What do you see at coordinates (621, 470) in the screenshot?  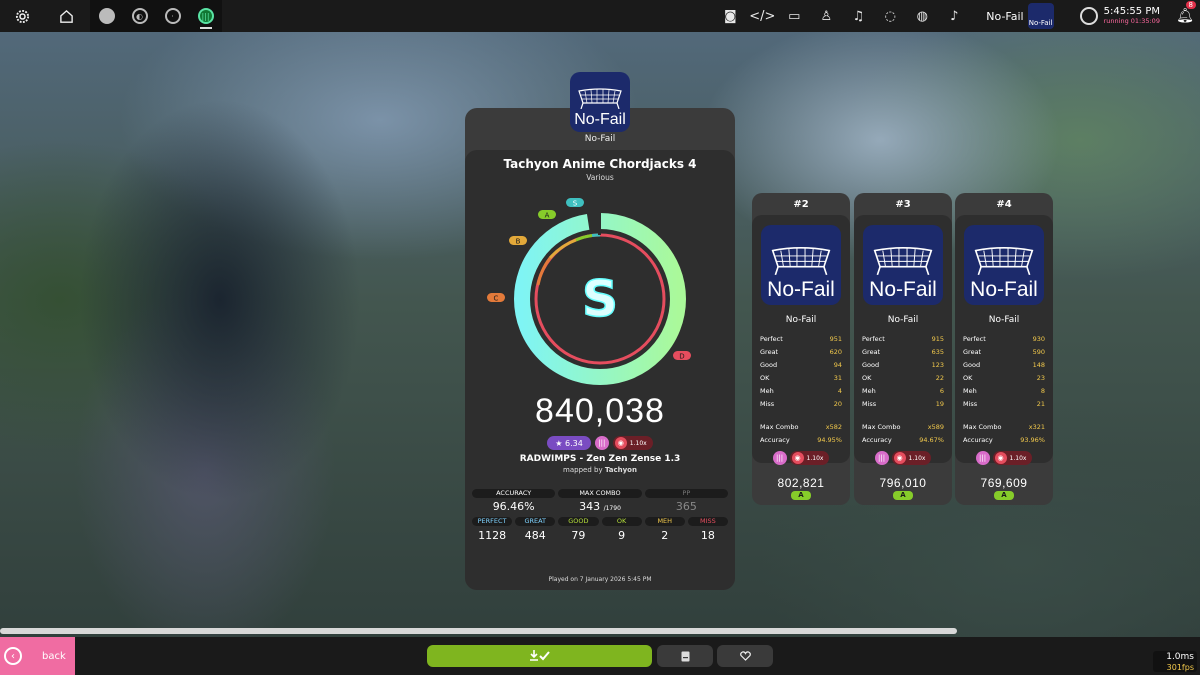 I see `mapper-name: Tachyon` at bounding box center [621, 470].